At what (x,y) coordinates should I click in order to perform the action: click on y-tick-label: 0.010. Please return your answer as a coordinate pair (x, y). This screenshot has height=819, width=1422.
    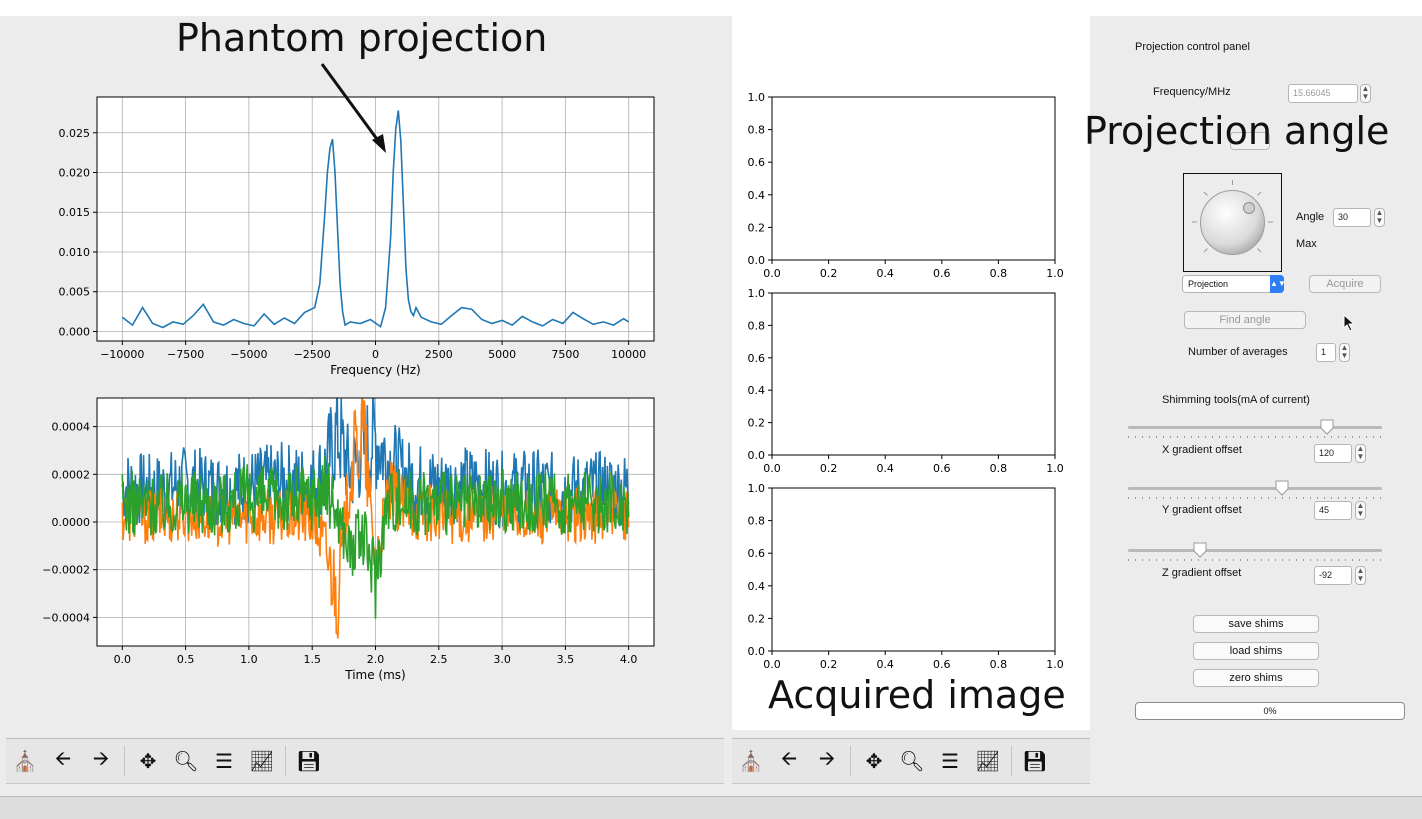
    Looking at the image, I should click on (75, 252).